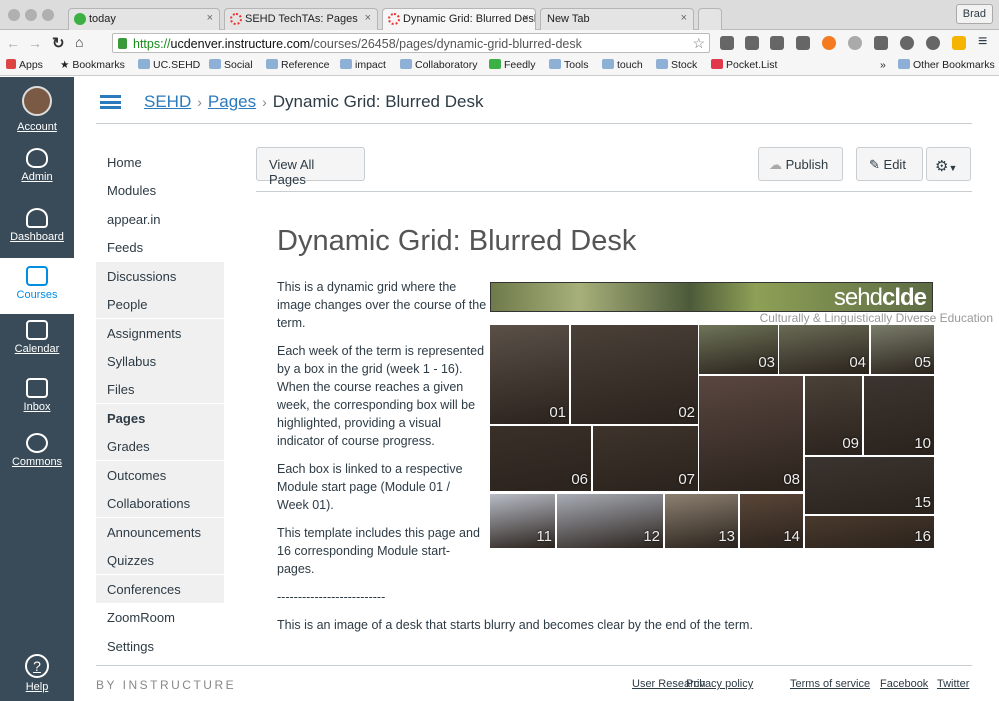 The width and height of the screenshot is (999, 701). What do you see at coordinates (37, 450) in the screenshot?
I see `global-nav-commons: Commons` at bounding box center [37, 450].